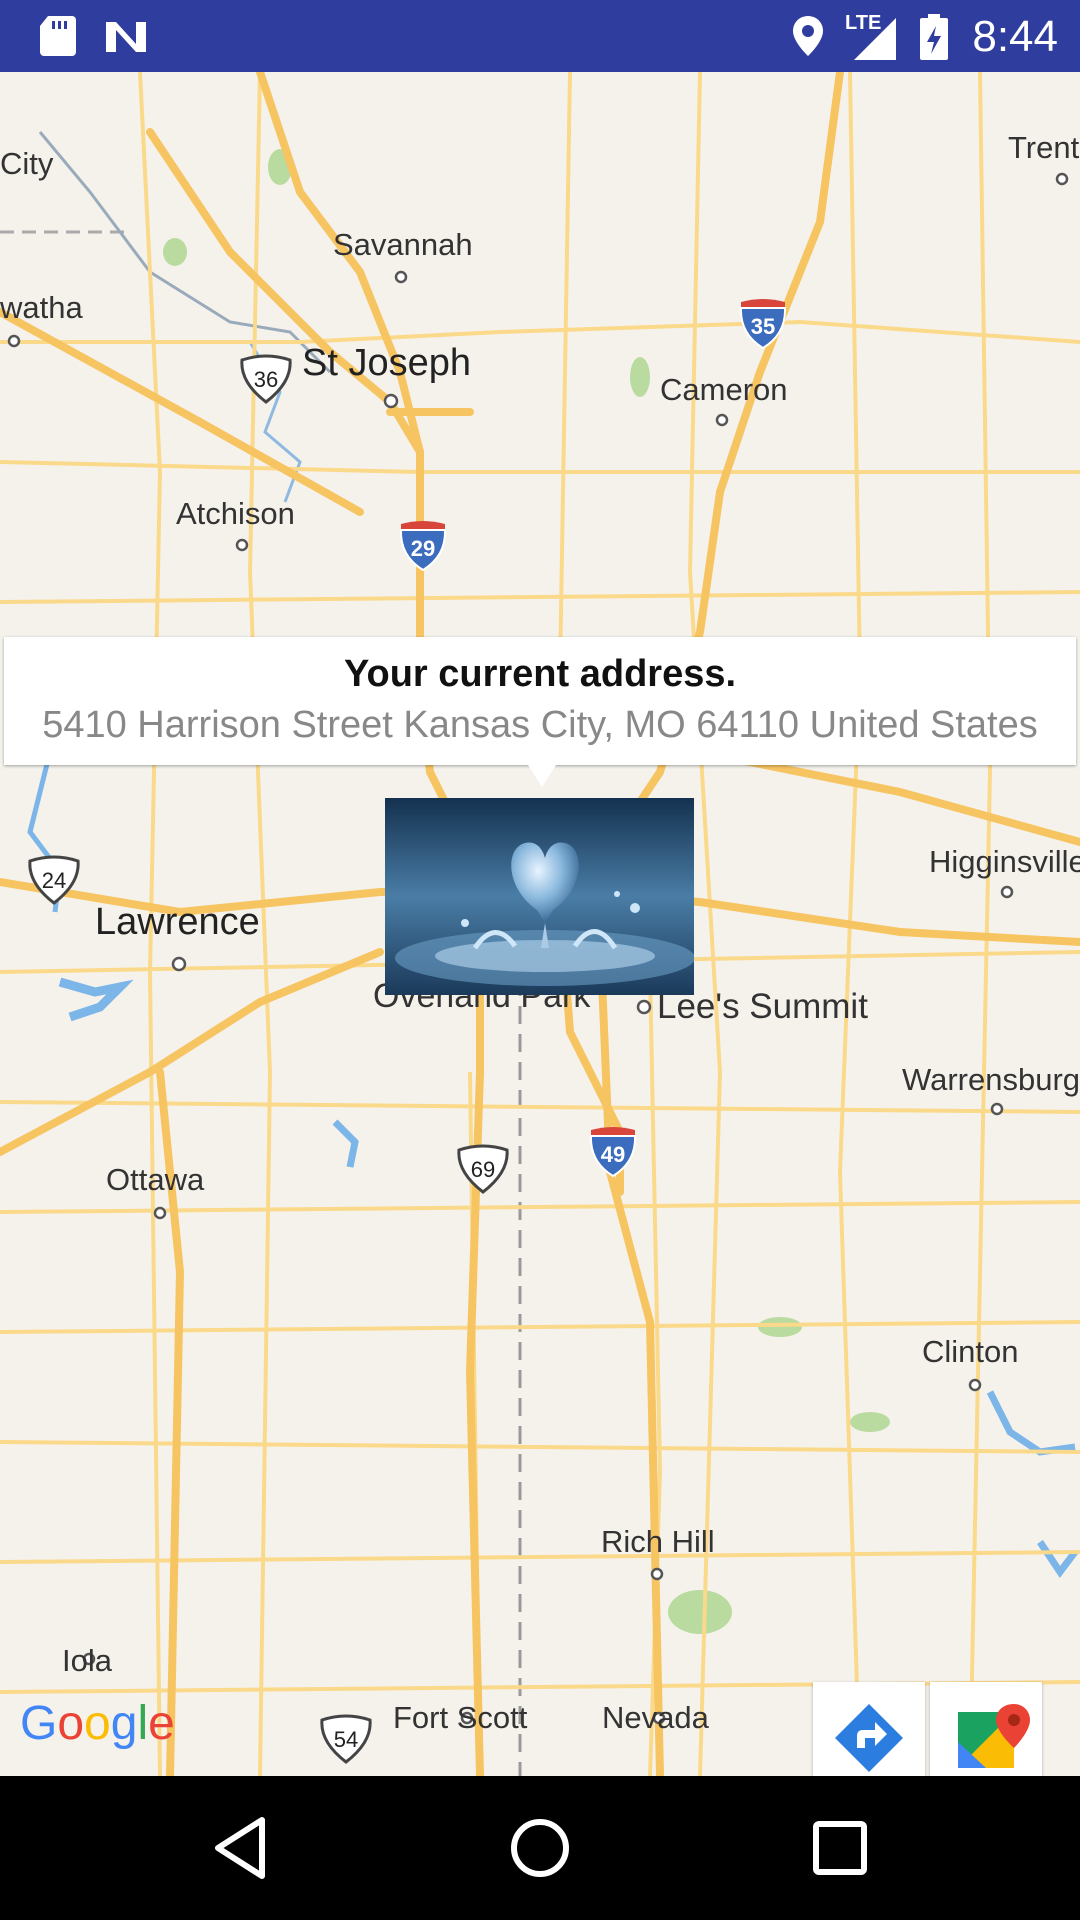  I want to click on location-icon, so click(808, 36).